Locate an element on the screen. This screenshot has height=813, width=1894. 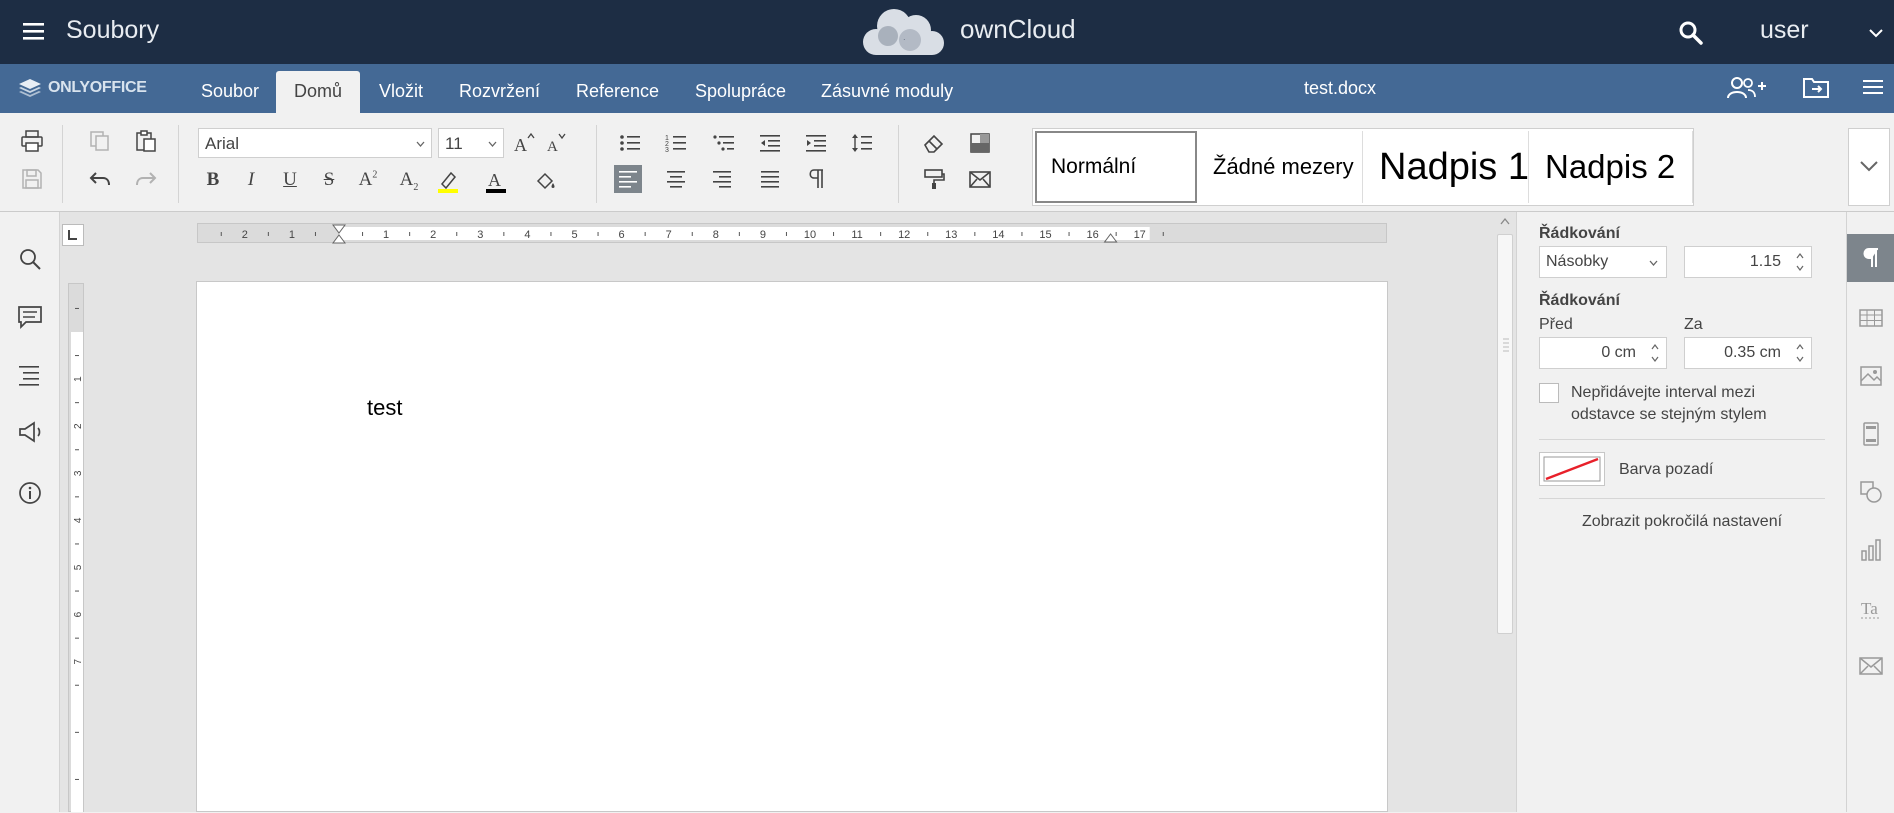
spacing-before-input: 0 cm is located at coordinates (1603, 353).